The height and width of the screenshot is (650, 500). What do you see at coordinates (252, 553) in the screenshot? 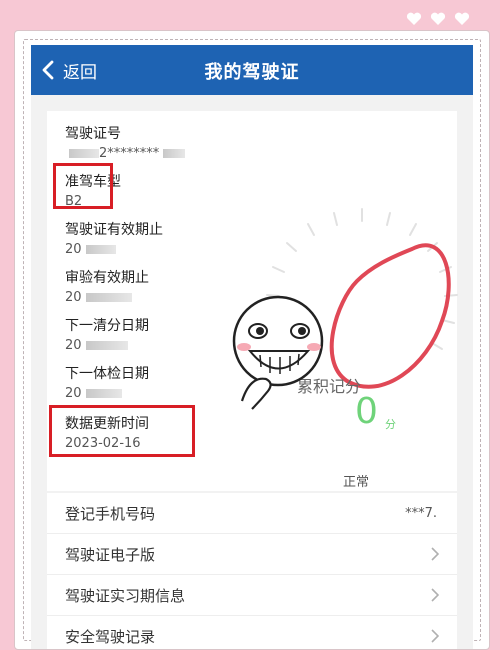
I see `list-item-electronic-license: 驾驶证电子版` at bounding box center [252, 553].